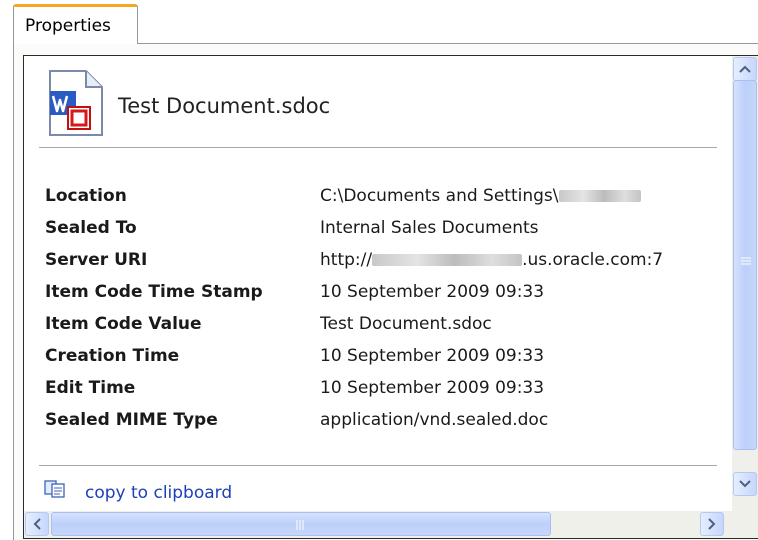 This screenshot has height=540, width=758. What do you see at coordinates (159, 493) in the screenshot?
I see `copy-to-clipboard-label: copy to clipboard` at bounding box center [159, 493].